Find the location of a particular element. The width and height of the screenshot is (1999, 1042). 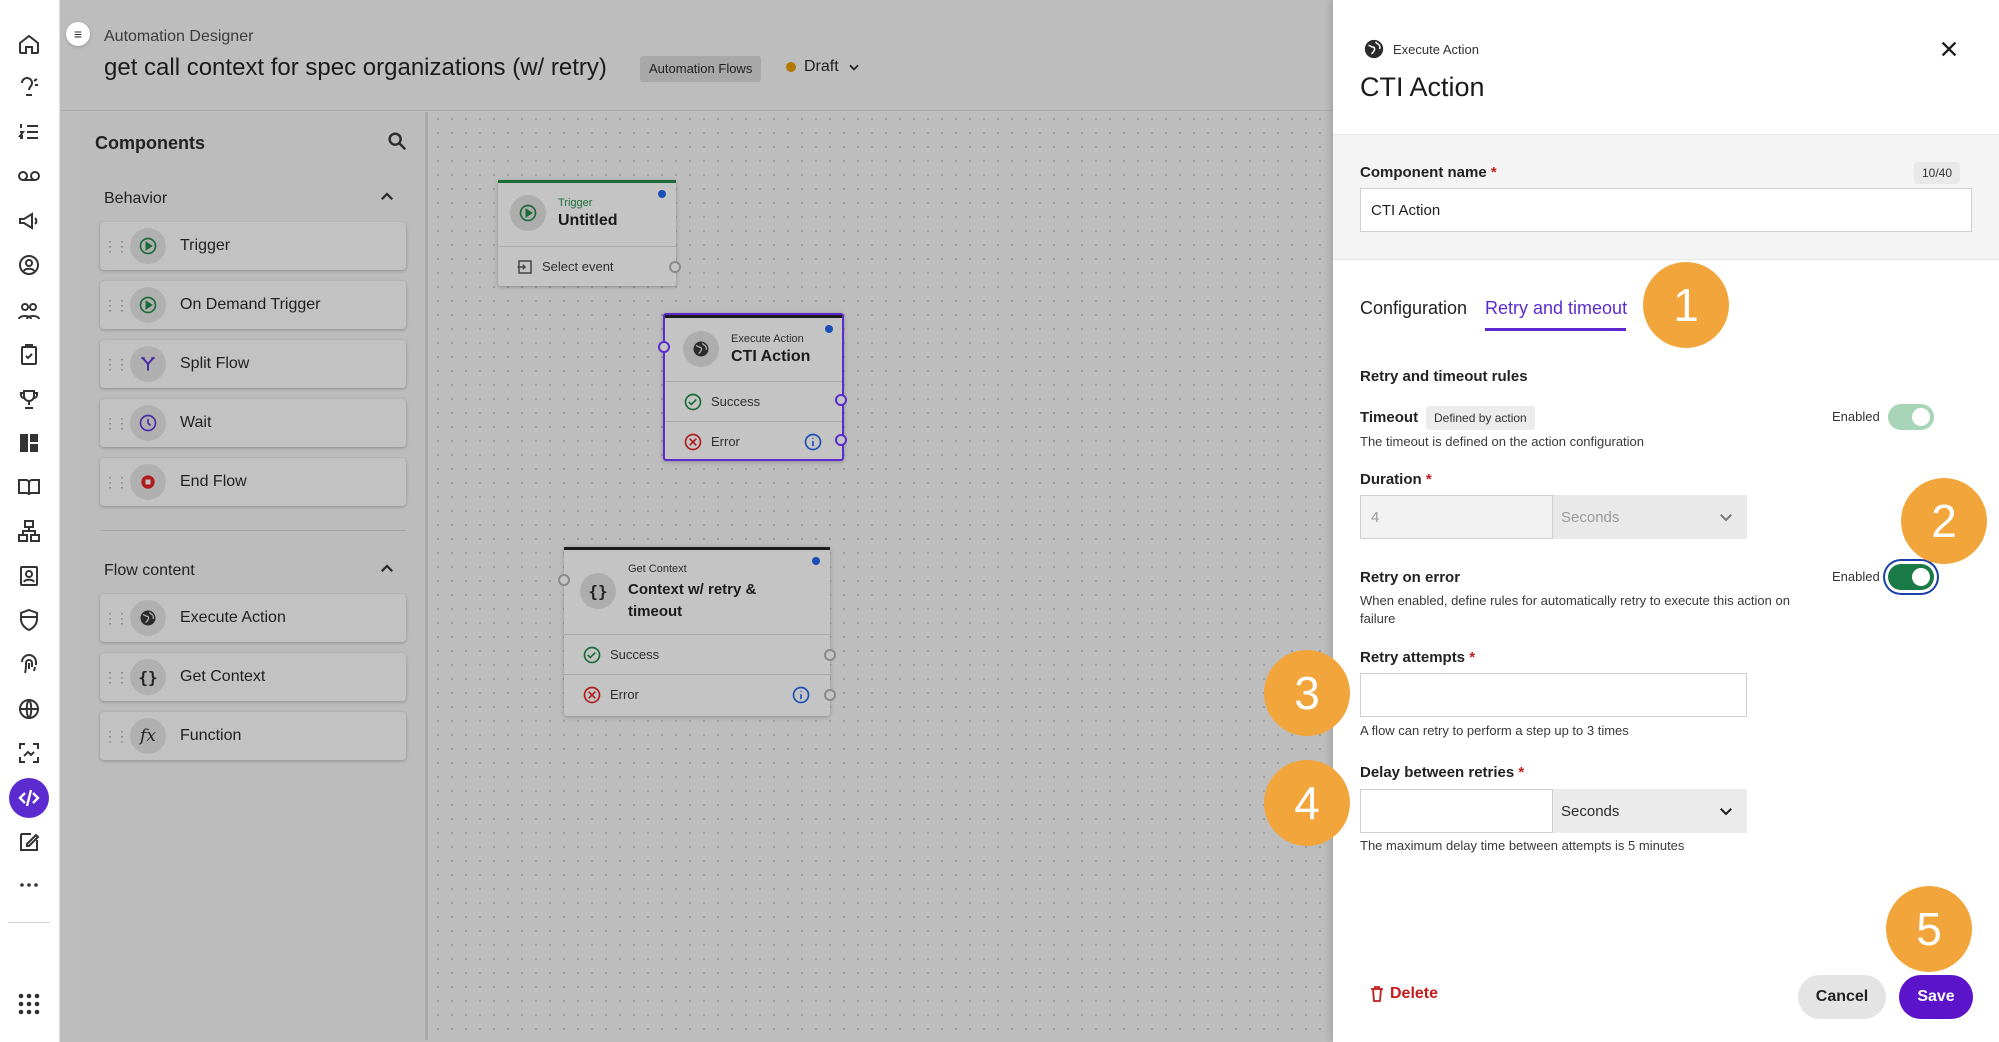

delay-label: Delay between retries * is located at coordinates (1442, 772).